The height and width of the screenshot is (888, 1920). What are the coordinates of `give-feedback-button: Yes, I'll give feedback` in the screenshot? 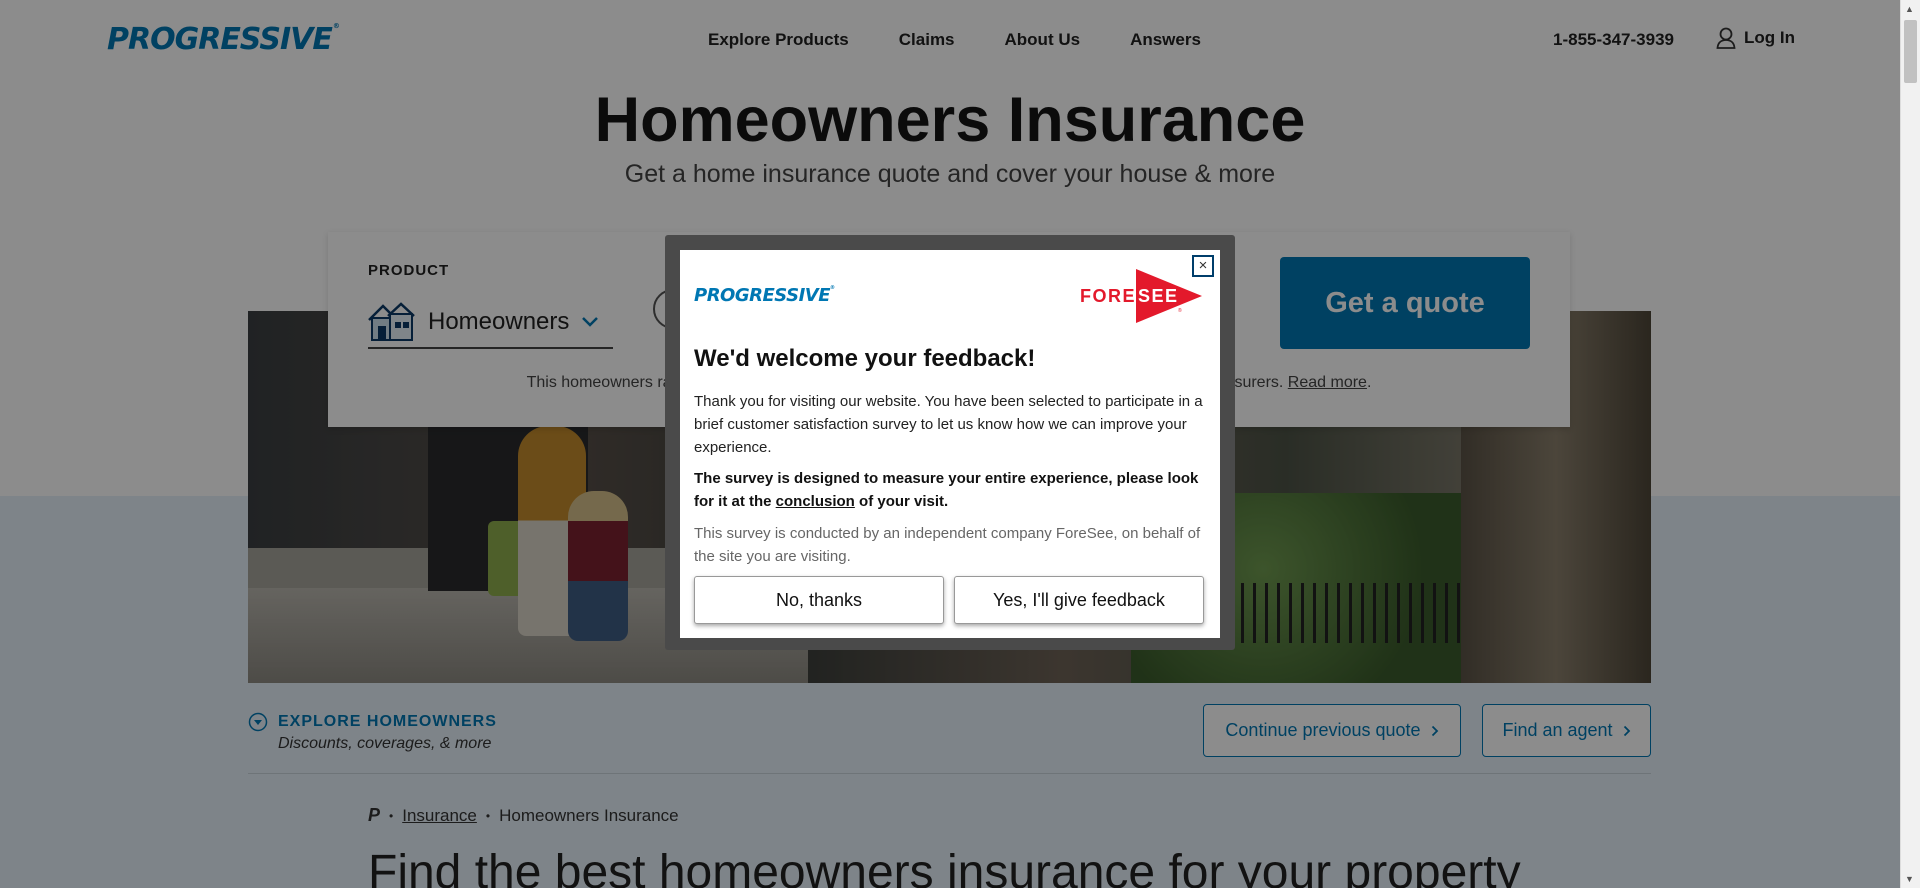 It's located at (1079, 600).